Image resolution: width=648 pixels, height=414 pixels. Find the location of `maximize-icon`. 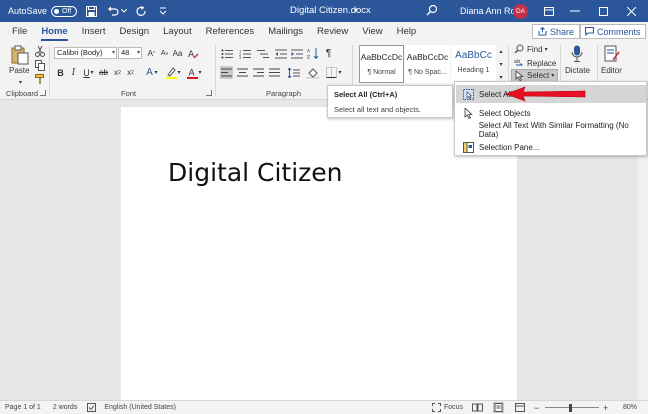

maximize-icon is located at coordinates (603, 11).